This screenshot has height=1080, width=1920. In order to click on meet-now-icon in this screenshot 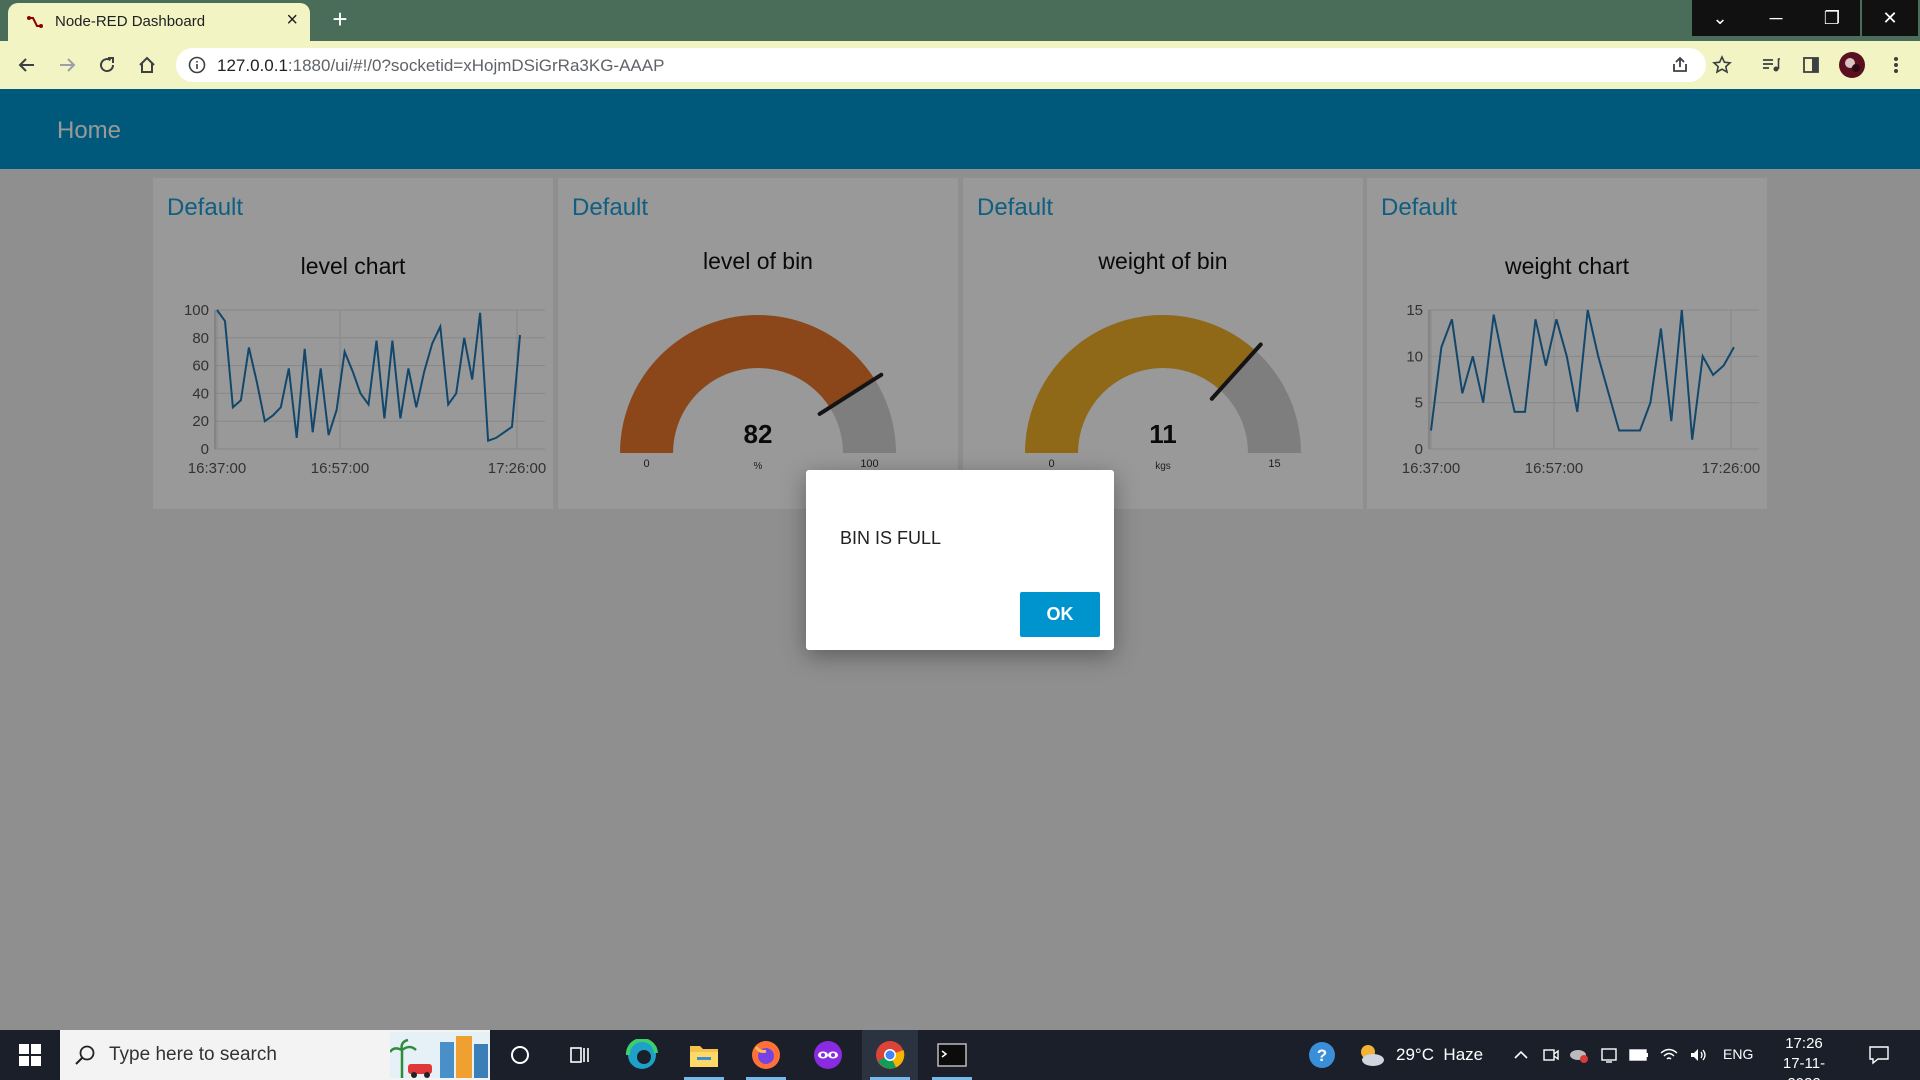, I will do `click(1551, 1055)`.